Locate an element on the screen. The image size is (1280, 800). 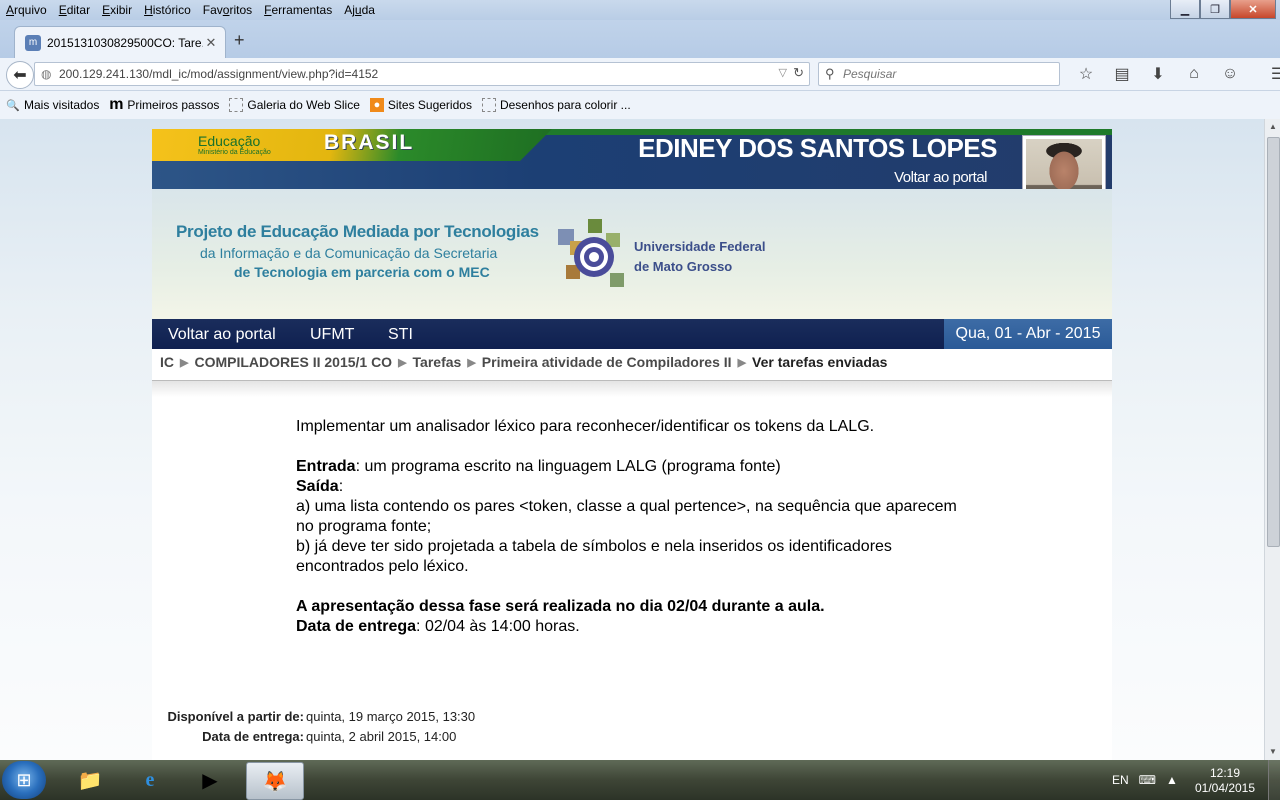
reload-icon: ↻ is located at coordinates (798, 73).